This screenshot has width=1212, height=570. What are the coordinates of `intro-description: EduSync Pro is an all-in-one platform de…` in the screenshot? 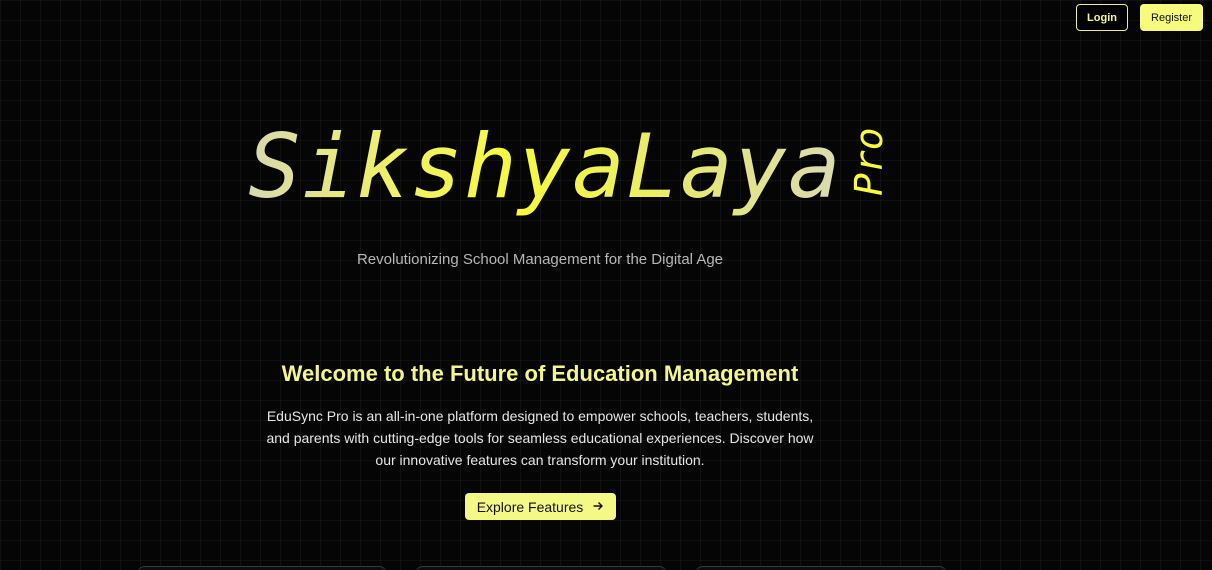 It's located at (540, 438).